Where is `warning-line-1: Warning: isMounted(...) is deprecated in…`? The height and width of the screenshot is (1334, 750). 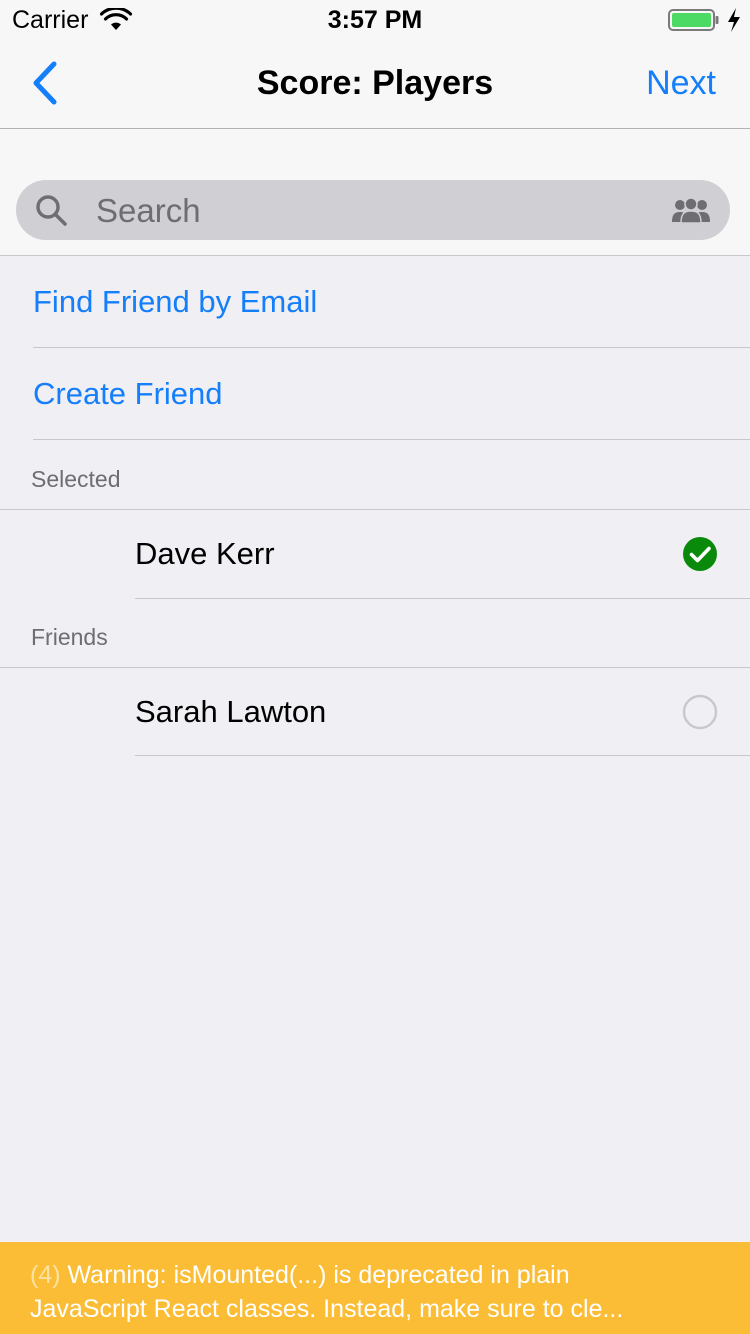 warning-line-1: Warning: isMounted(...) is deprecated in… is located at coordinates (318, 1275).